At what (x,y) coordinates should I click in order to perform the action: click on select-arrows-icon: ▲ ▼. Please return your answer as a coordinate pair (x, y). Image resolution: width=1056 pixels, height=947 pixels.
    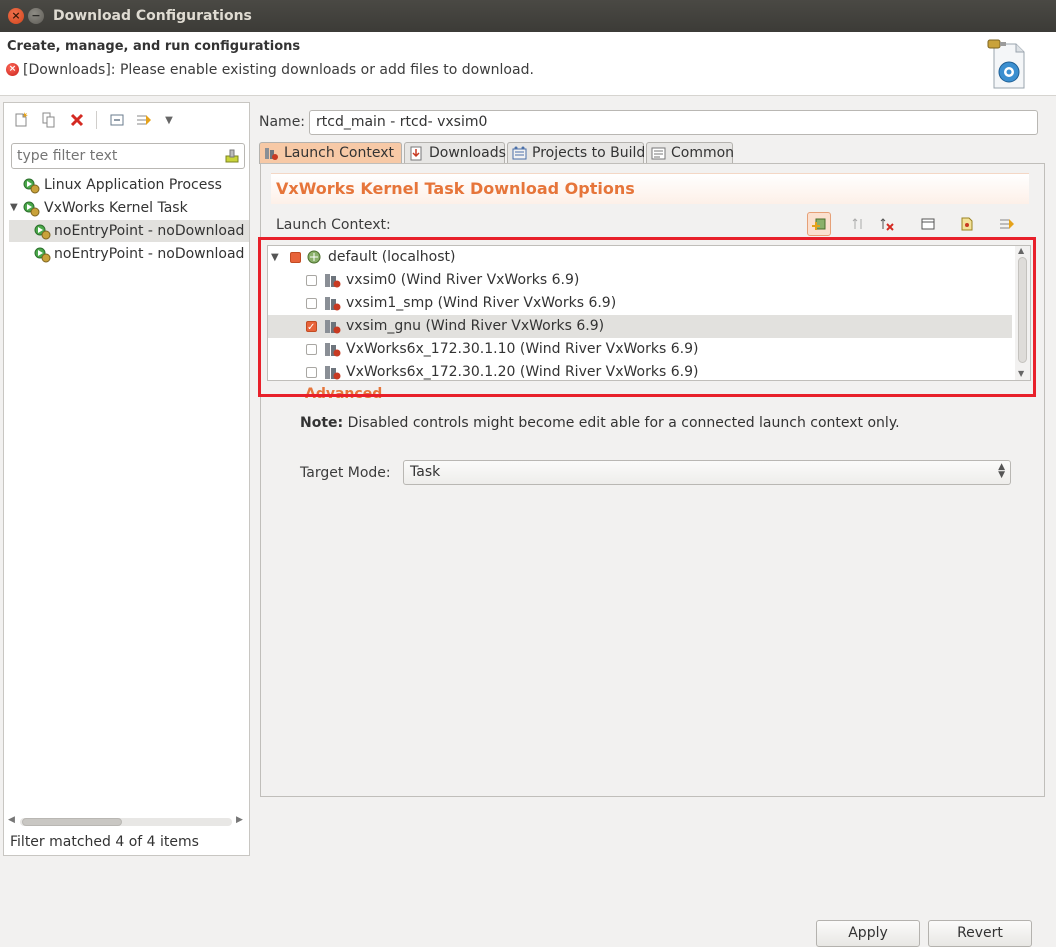
    Looking at the image, I should click on (1001, 471).